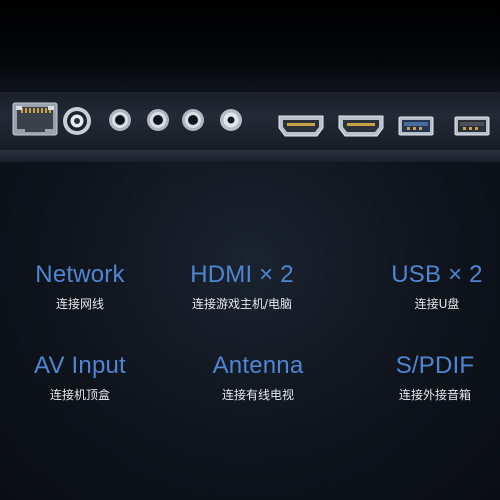 This screenshot has width=500, height=500. What do you see at coordinates (258, 365) in the screenshot?
I see `feature-title: Antenna` at bounding box center [258, 365].